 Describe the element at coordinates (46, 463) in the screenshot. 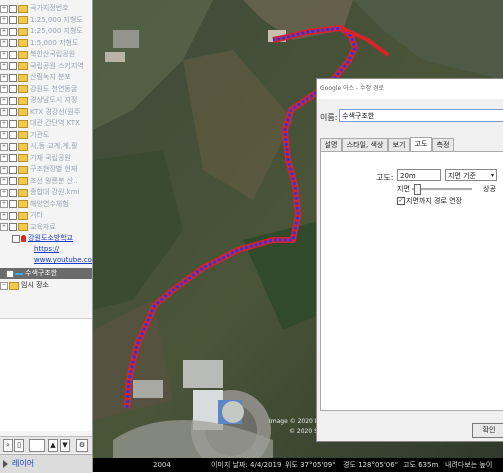

I see `layers-header: 레이어` at that location.